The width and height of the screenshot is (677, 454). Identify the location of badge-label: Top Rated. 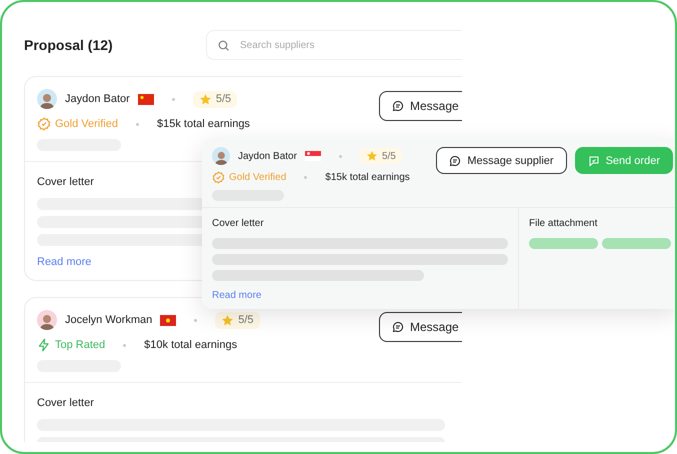
(80, 345).